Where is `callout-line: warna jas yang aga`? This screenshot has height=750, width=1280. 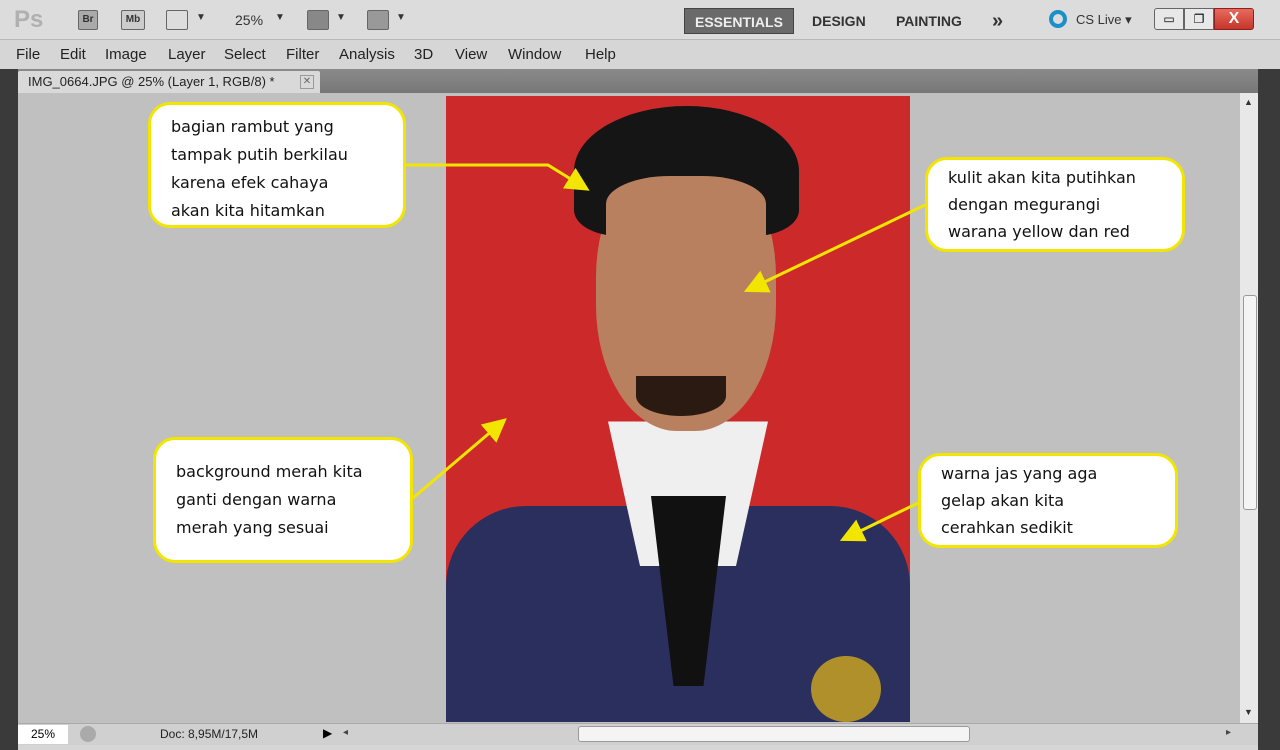
callout-line: warna jas yang aga is located at coordinates (1019, 473).